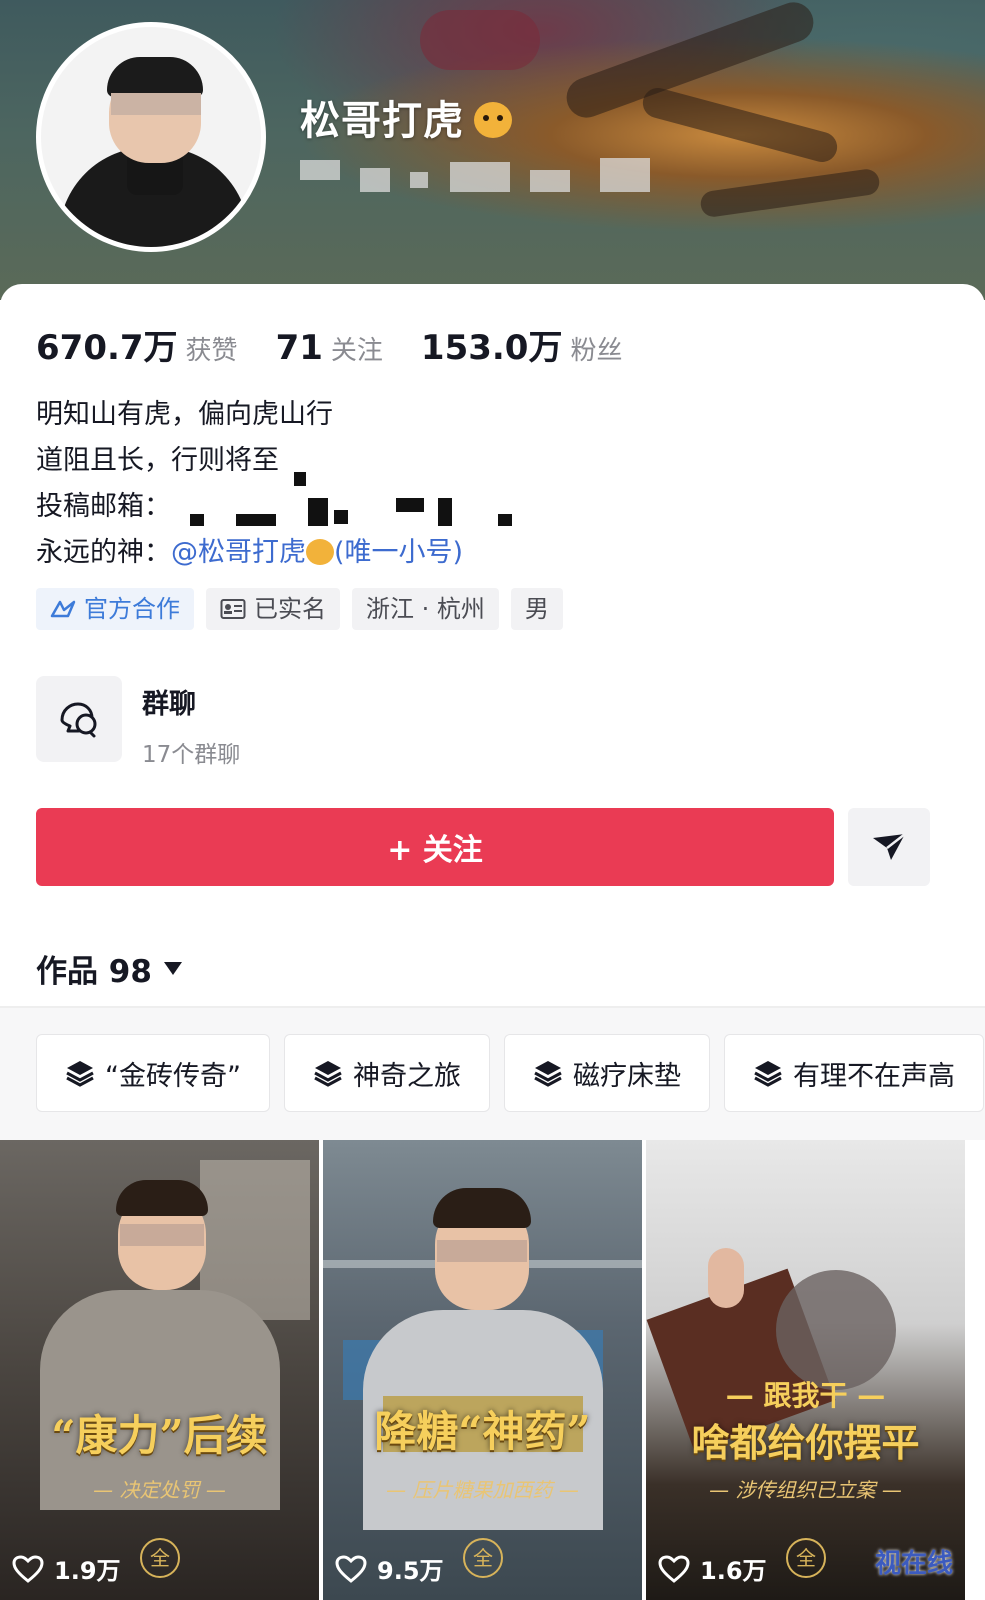 The image size is (985, 1600). What do you see at coordinates (357, 348) in the screenshot?
I see `following-label: 关注` at bounding box center [357, 348].